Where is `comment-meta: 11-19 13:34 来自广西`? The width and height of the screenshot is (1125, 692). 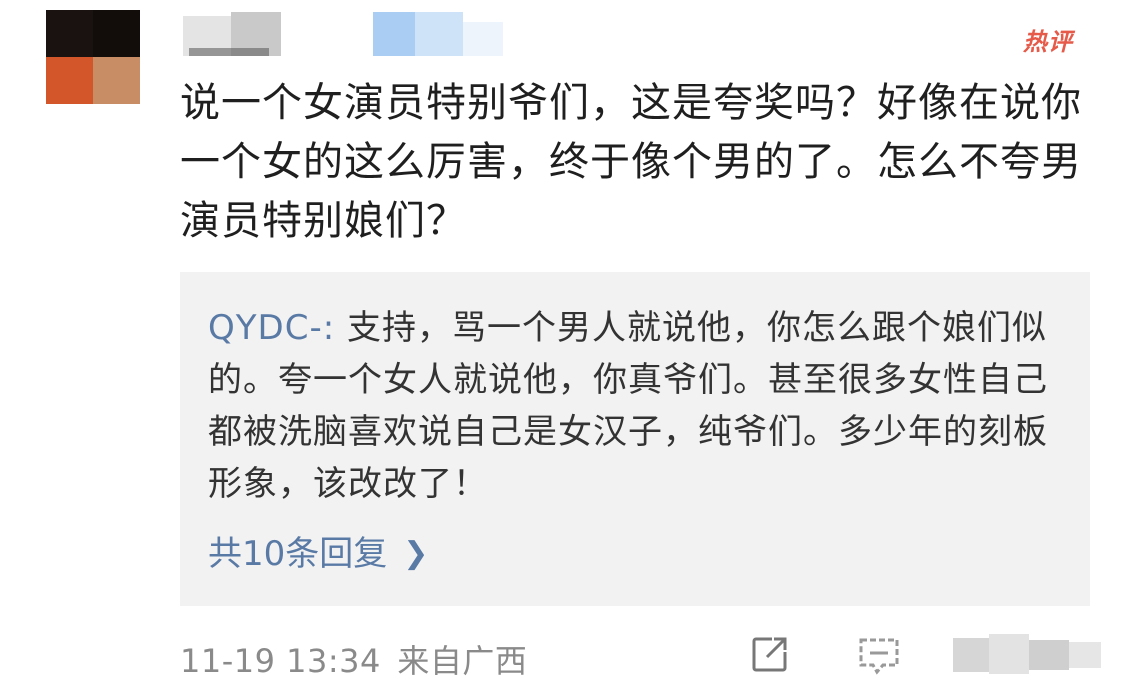
comment-meta: 11-19 13:34 来自广西 is located at coordinates (353, 659).